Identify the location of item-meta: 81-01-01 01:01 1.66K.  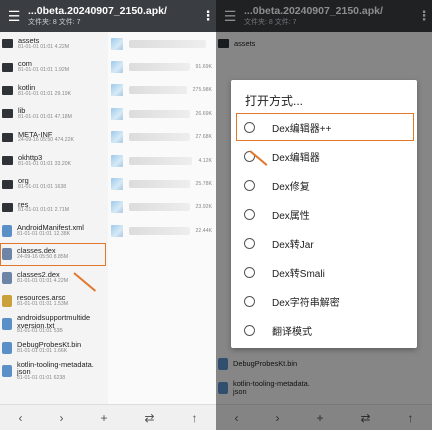
(42, 350).